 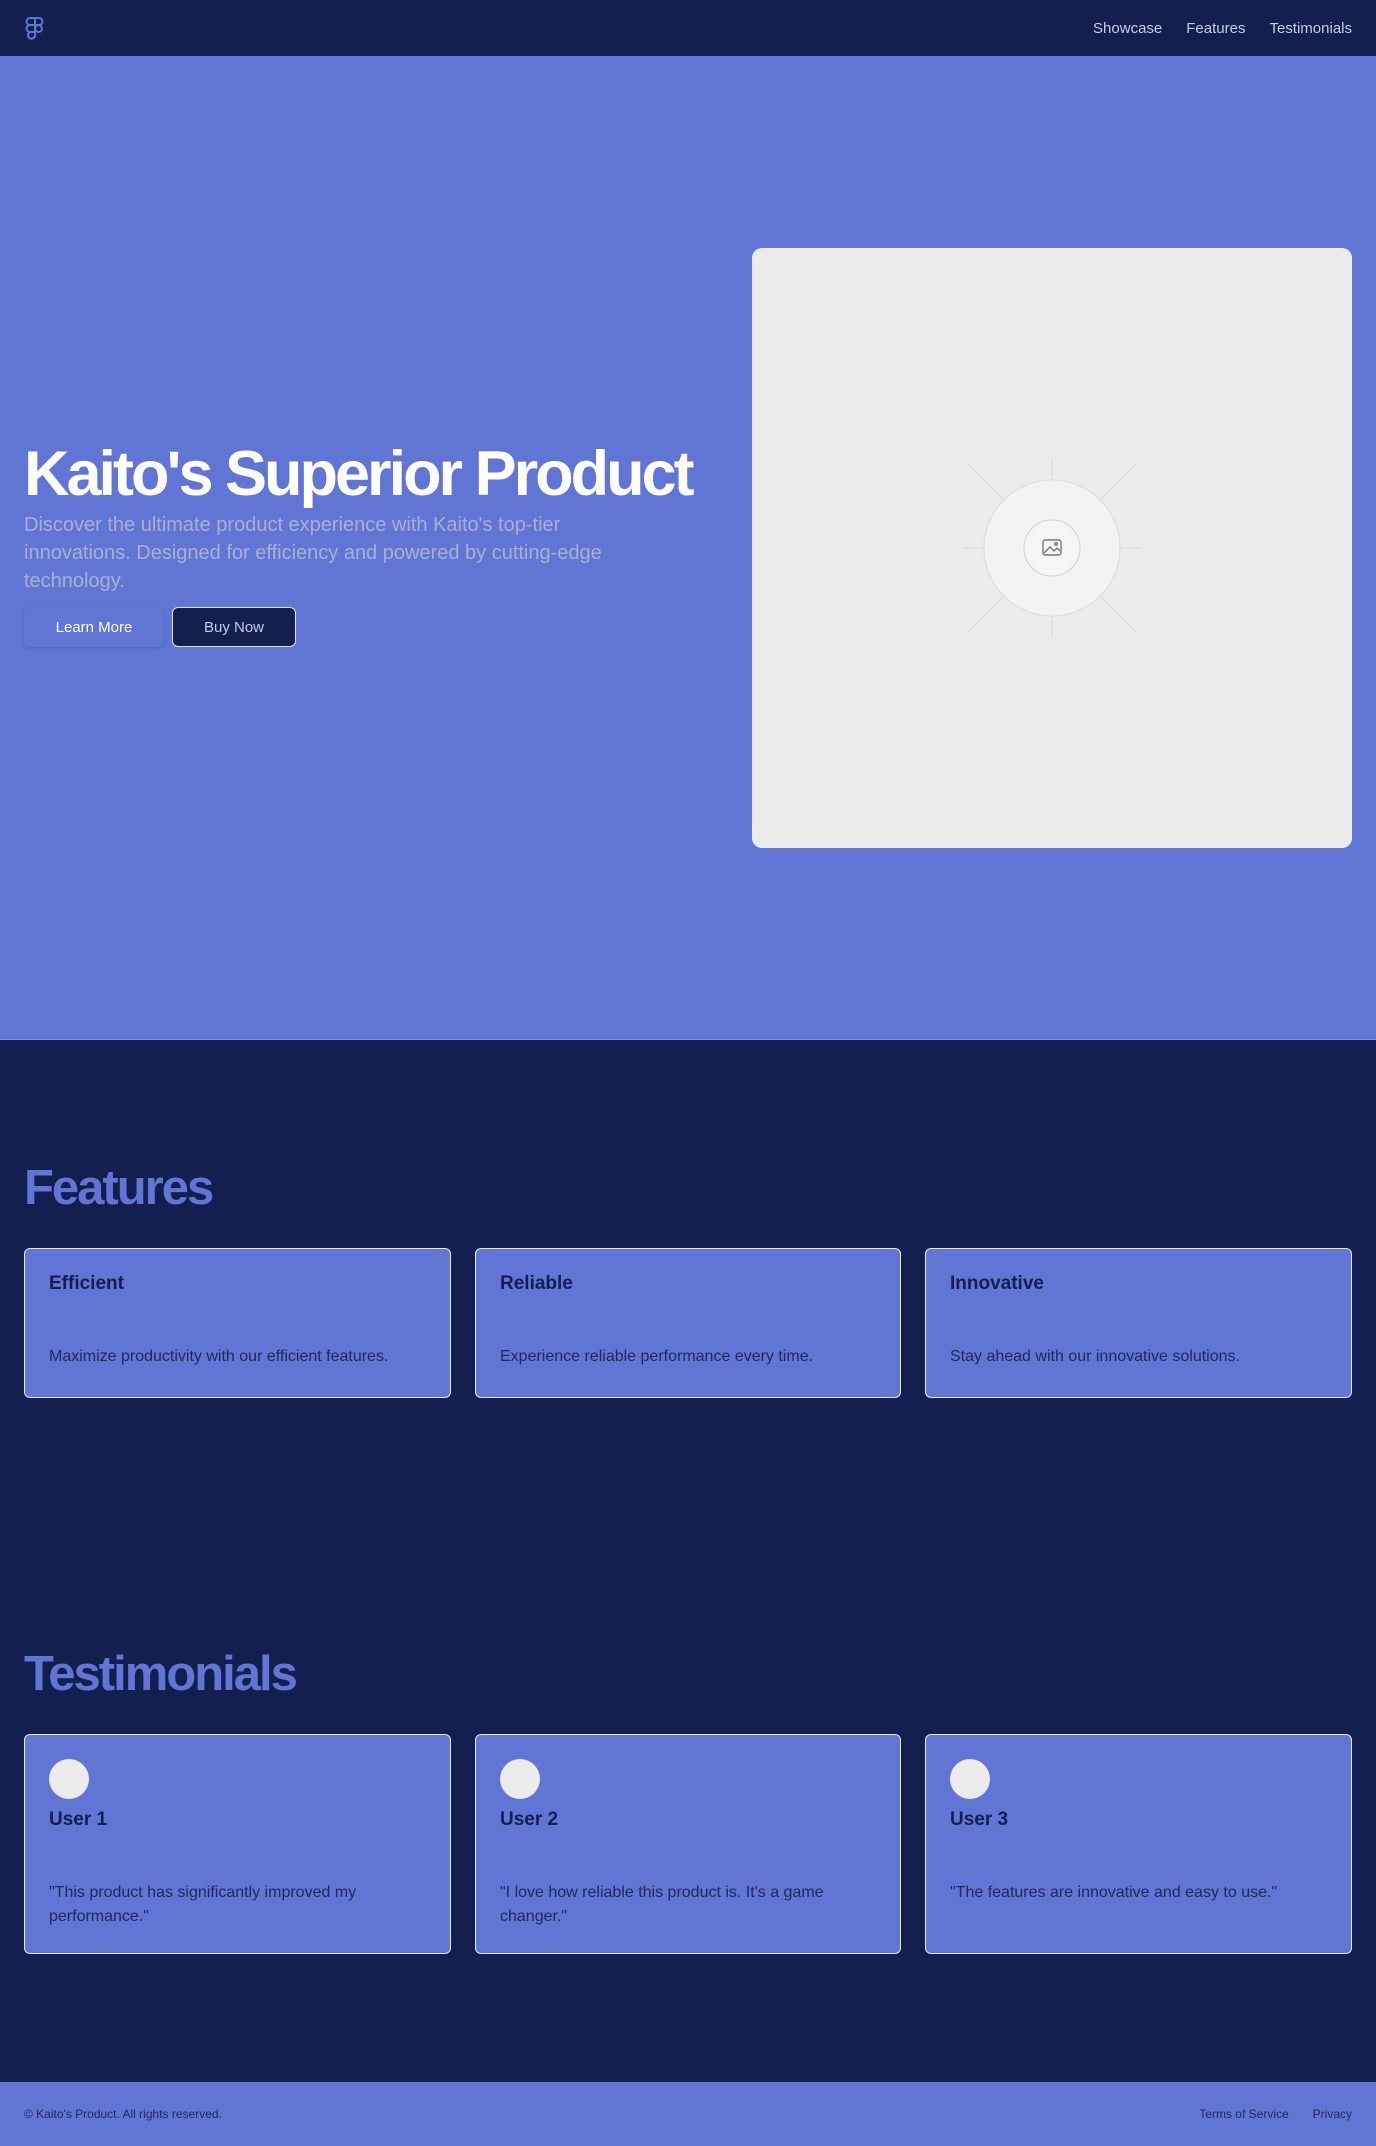 What do you see at coordinates (688, 28) in the screenshot?
I see `top-nav: Showcase Features Testimonials` at bounding box center [688, 28].